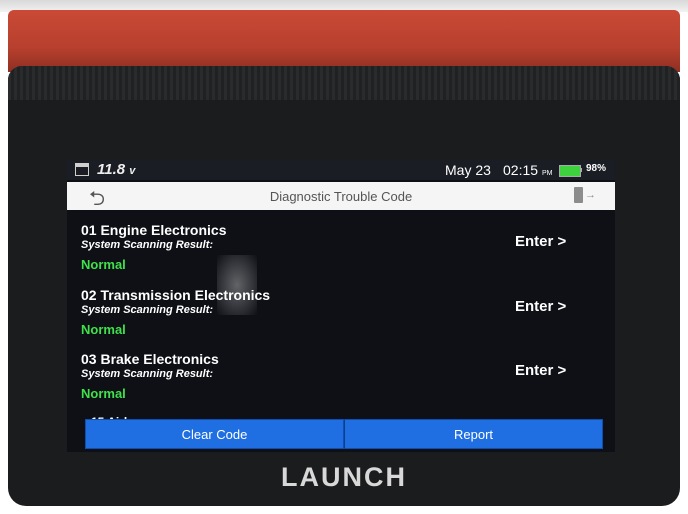 The image size is (688, 514). I want to click on status-date: May 23, so click(468, 170).